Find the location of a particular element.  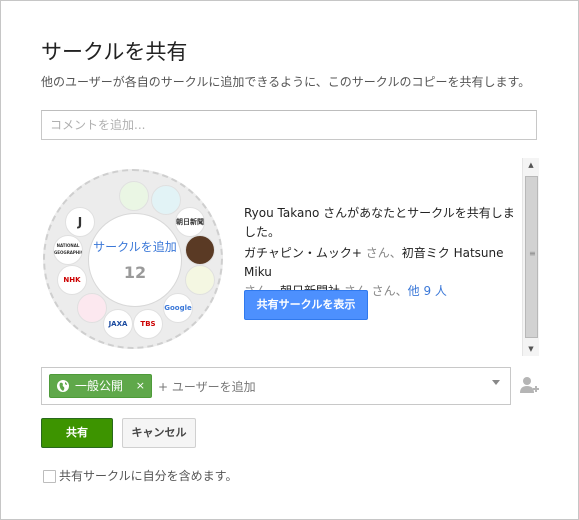

globe-icon is located at coordinates (63, 386).